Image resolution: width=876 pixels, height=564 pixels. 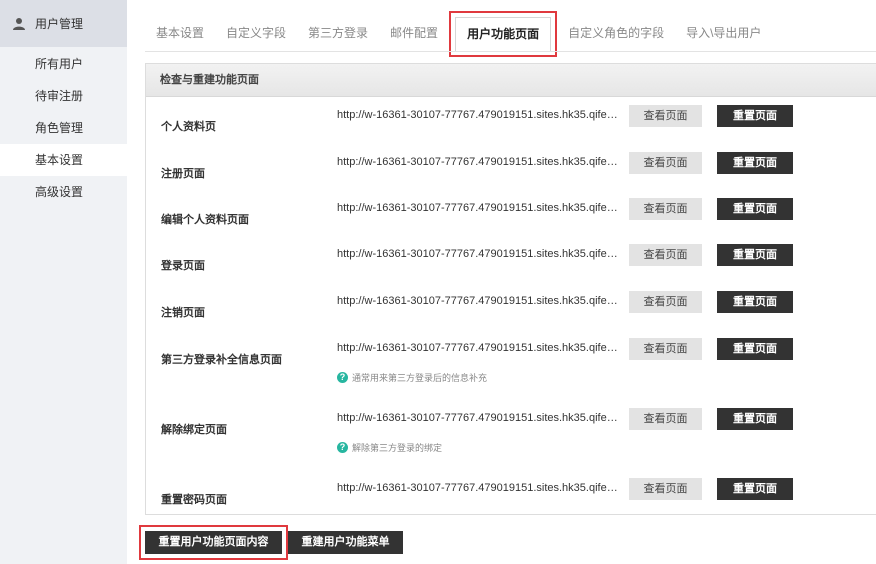 I want to click on tab-user-function-pages: 用户功能页面, so click(x=503, y=34).